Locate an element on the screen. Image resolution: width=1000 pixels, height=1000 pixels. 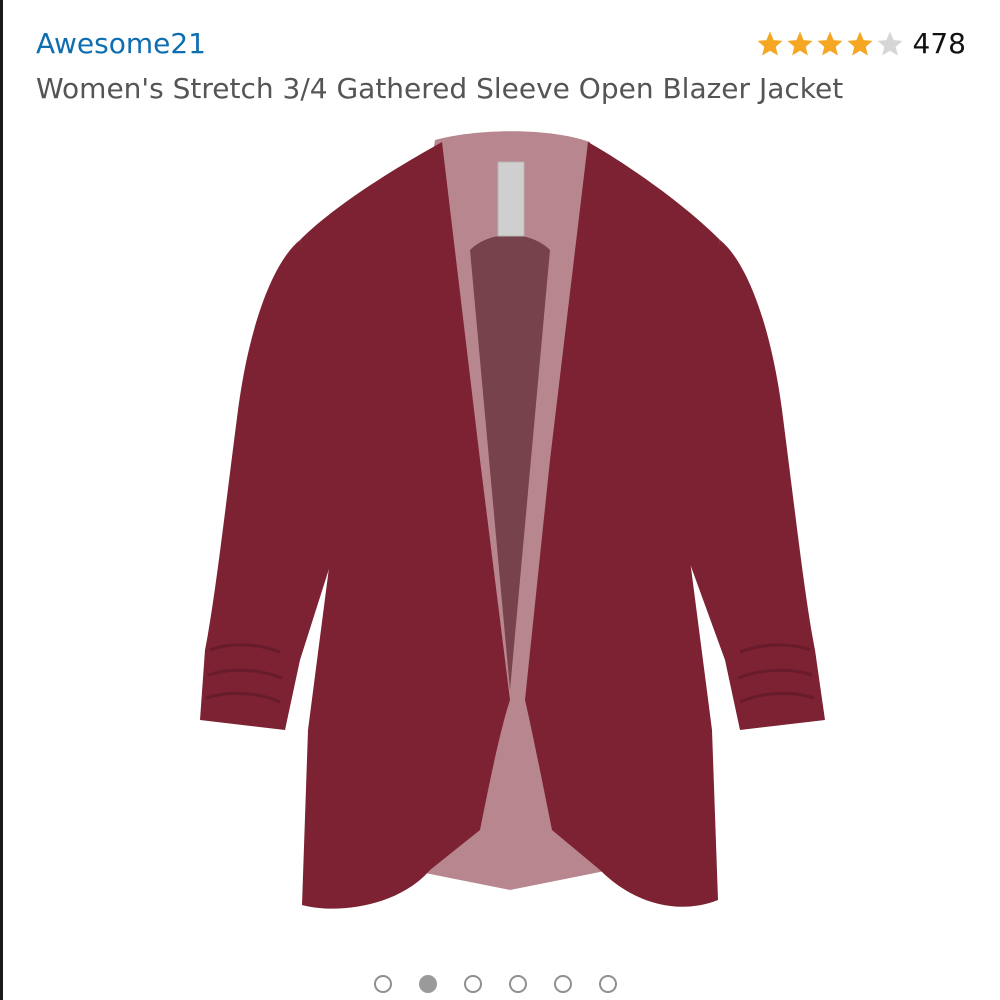
brand-link: Awesome21 is located at coordinates (121, 44).